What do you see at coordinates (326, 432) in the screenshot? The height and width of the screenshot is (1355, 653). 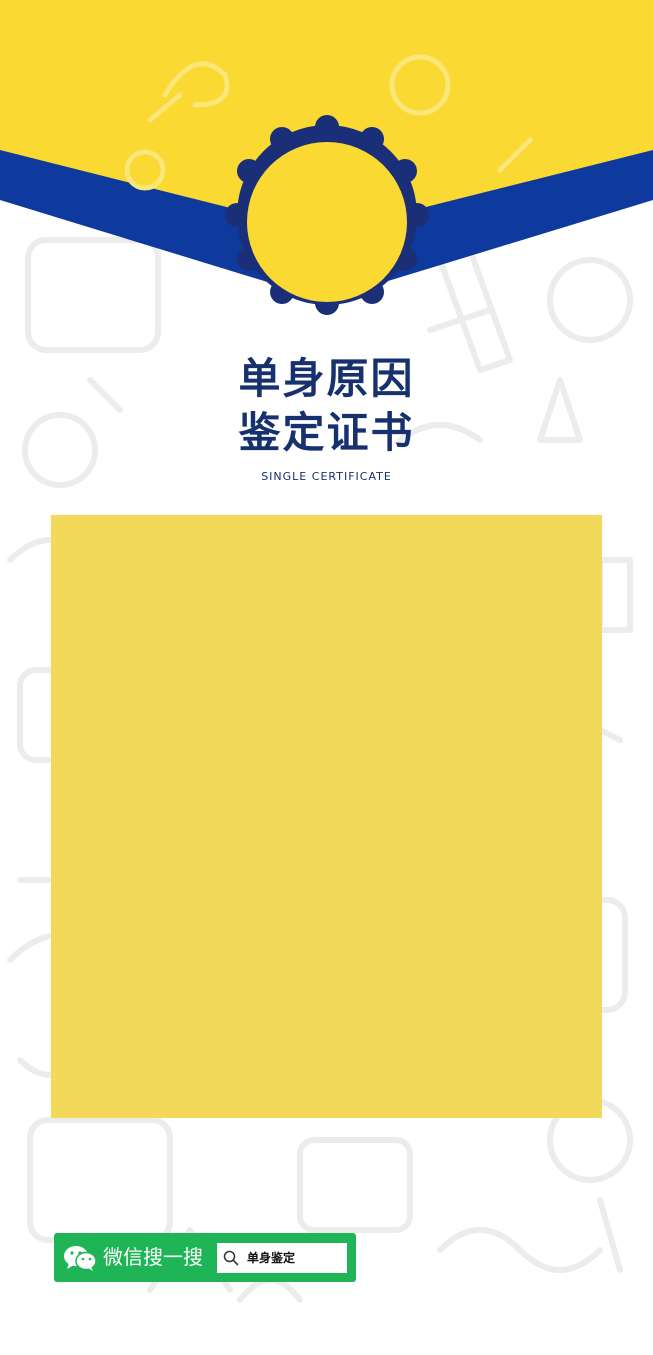 I see `title-line-2: 鉴定证书` at bounding box center [326, 432].